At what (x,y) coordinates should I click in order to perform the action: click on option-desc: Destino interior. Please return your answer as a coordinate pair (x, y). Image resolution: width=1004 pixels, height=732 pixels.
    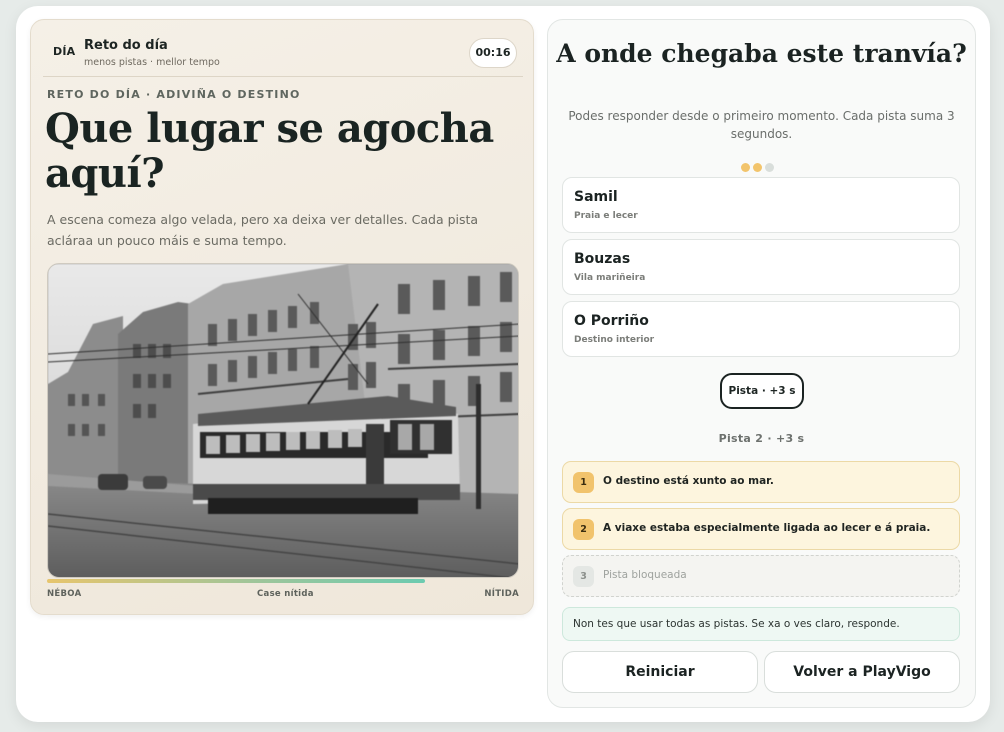
    Looking at the image, I should click on (614, 340).